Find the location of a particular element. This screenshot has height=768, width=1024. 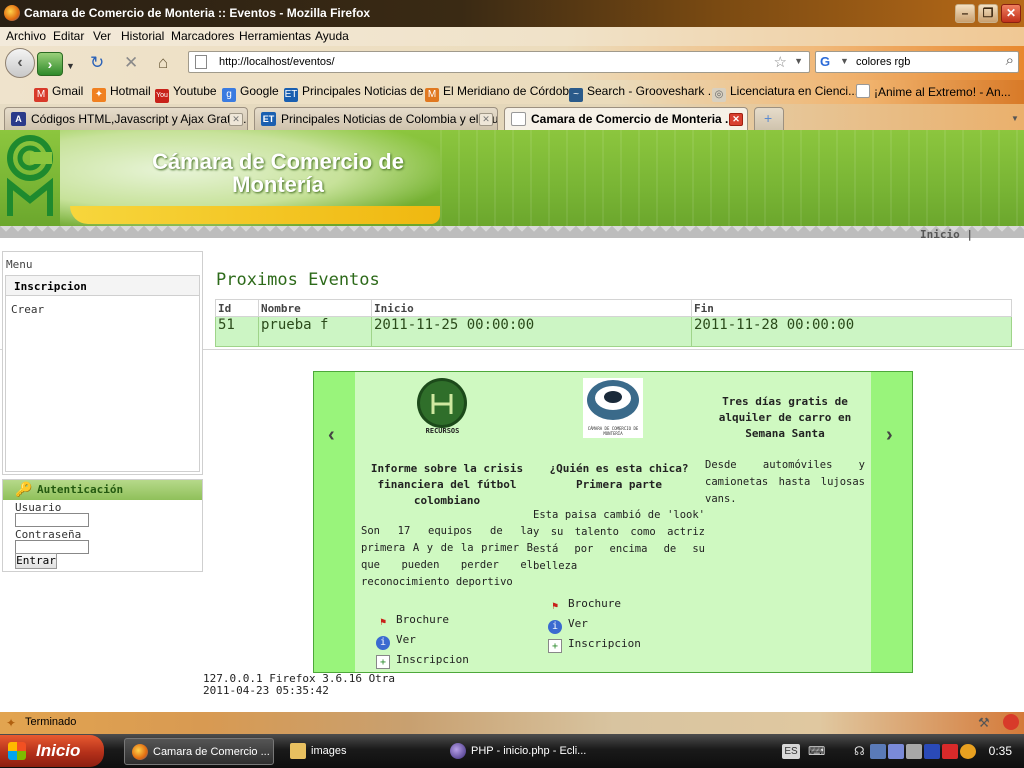

bookmark-star-icon: ☆ is located at coordinates (780, 62).